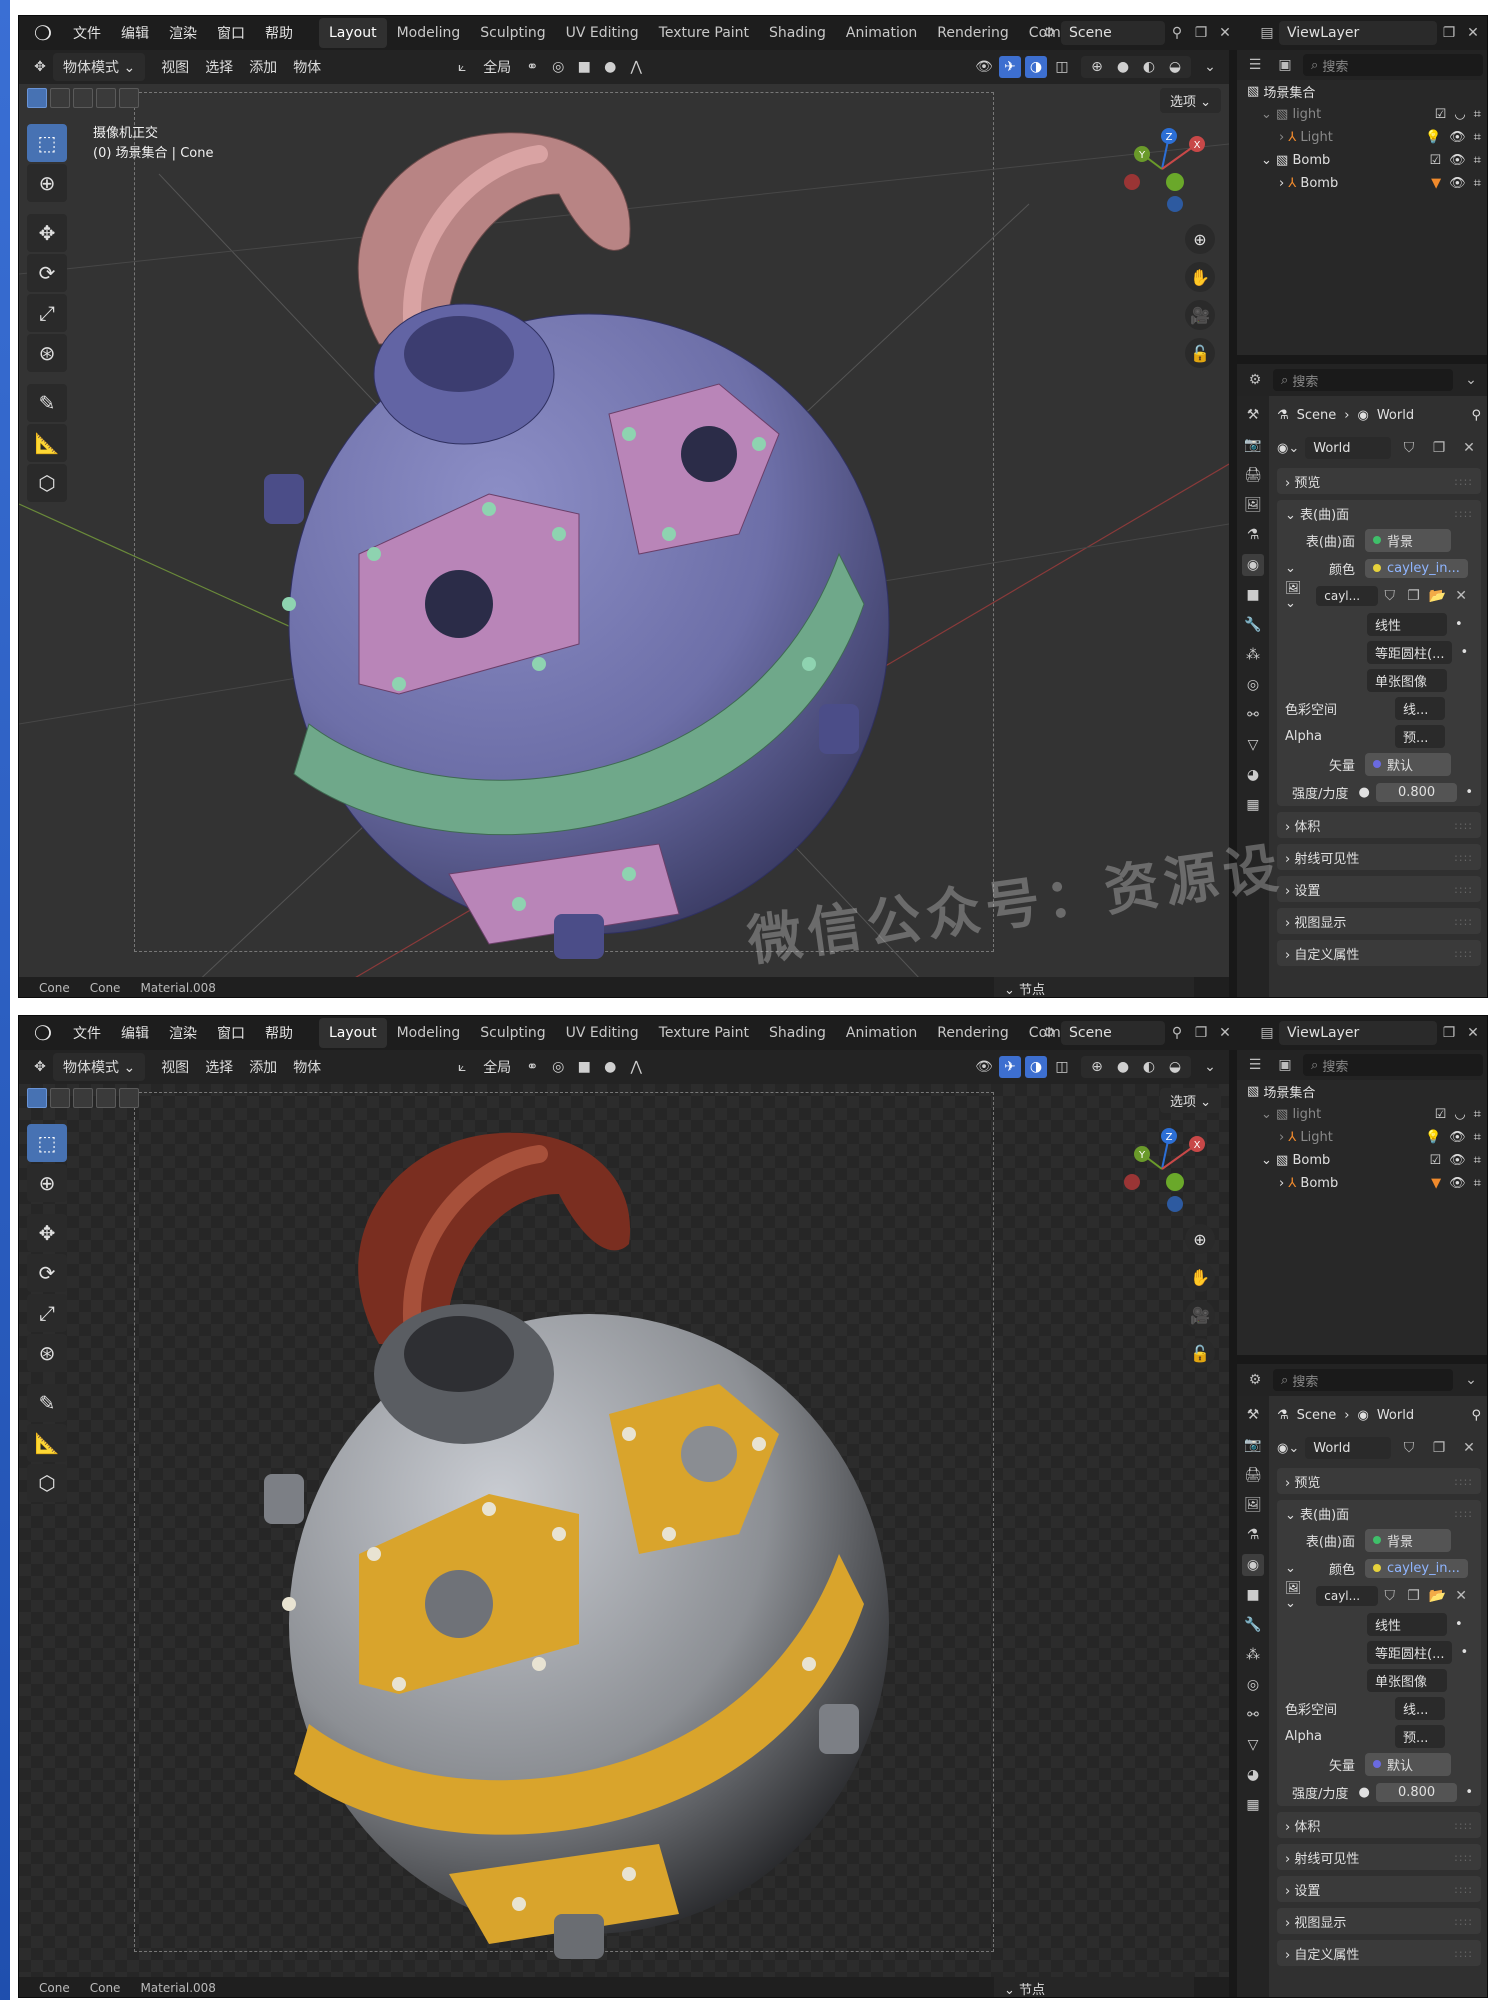 This screenshot has width=1500, height=2000. Describe the element at coordinates (1379, 1825) in the screenshot. I see `panel-volume: › 体积::::` at that location.